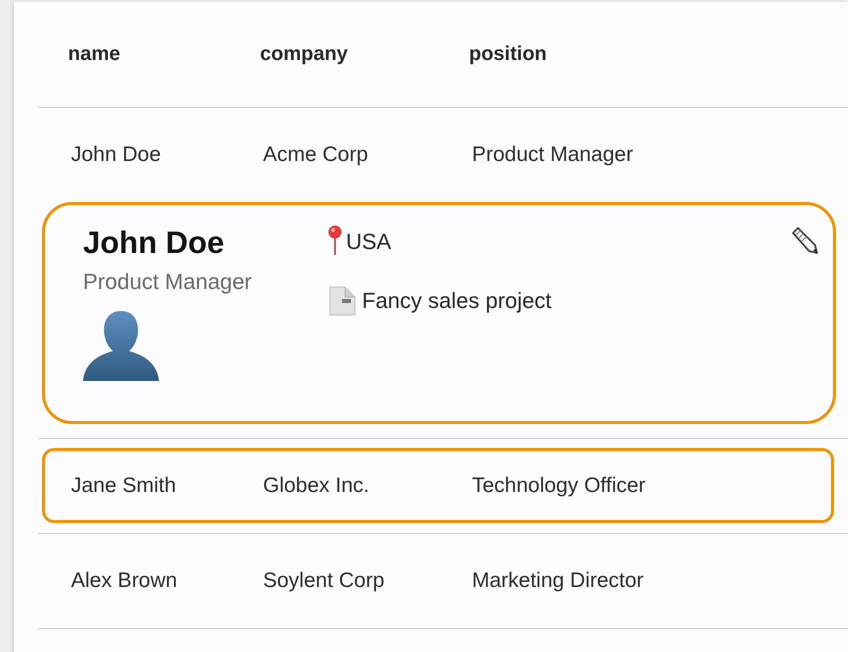 This screenshot has height=652, width=848. I want to click on selected-row: Jane Smith Globex Inc. Technology Officer, so click(438, 485).